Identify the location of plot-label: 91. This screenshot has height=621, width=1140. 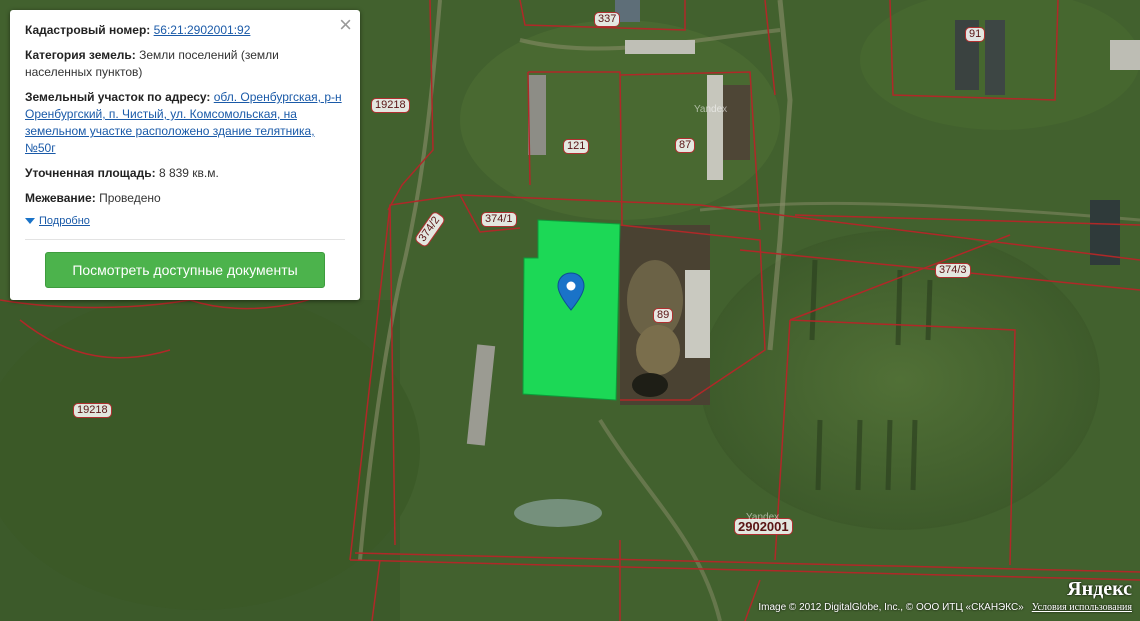
(975, 34).